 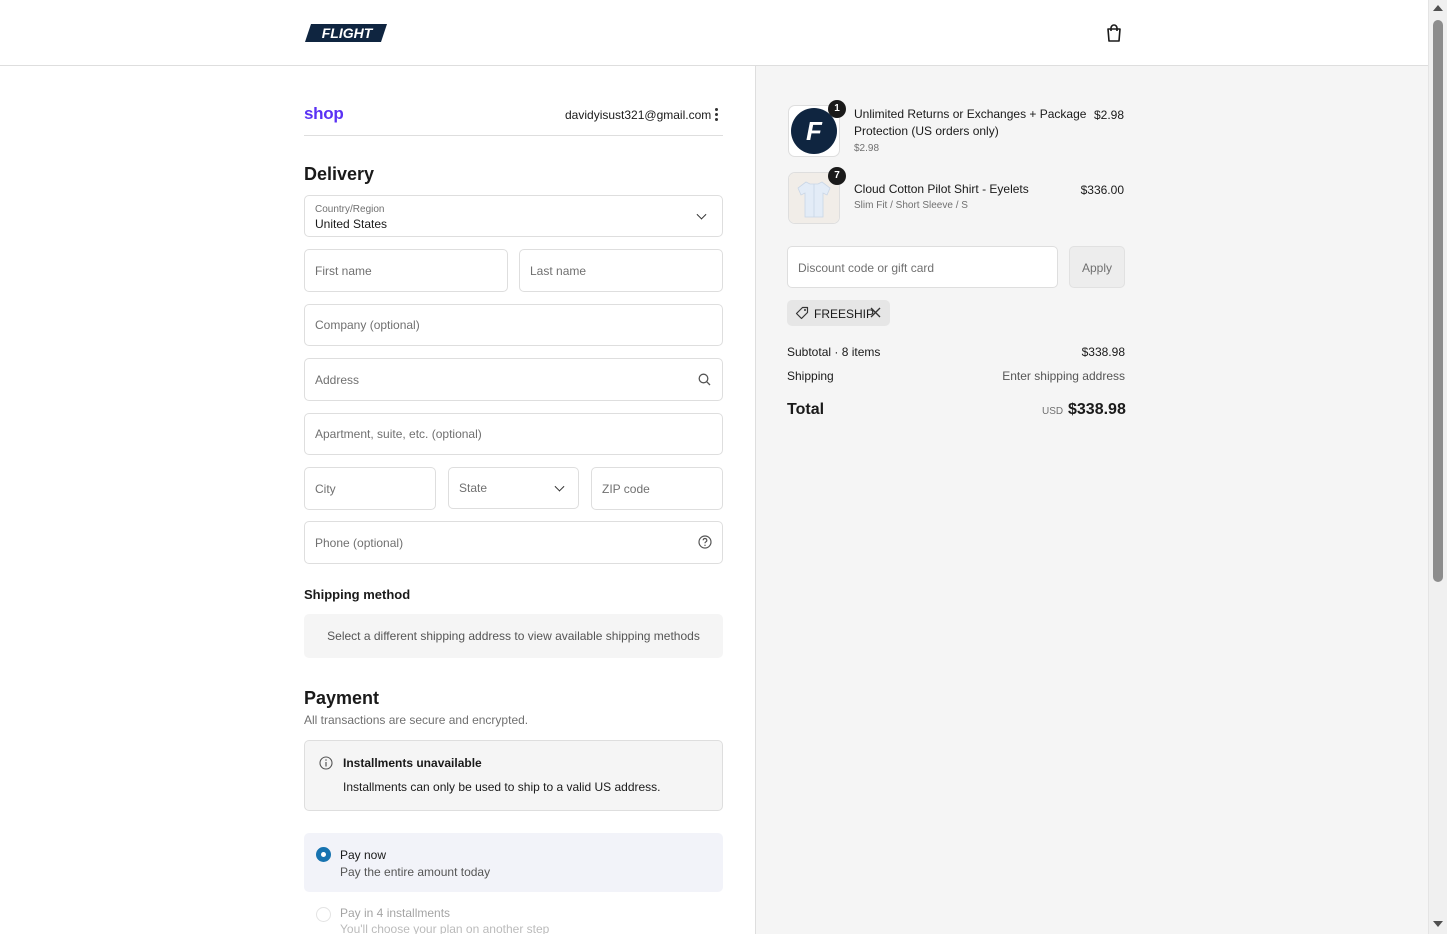 I want to click on quantity-badge: 1, so click(x=837, y=109).